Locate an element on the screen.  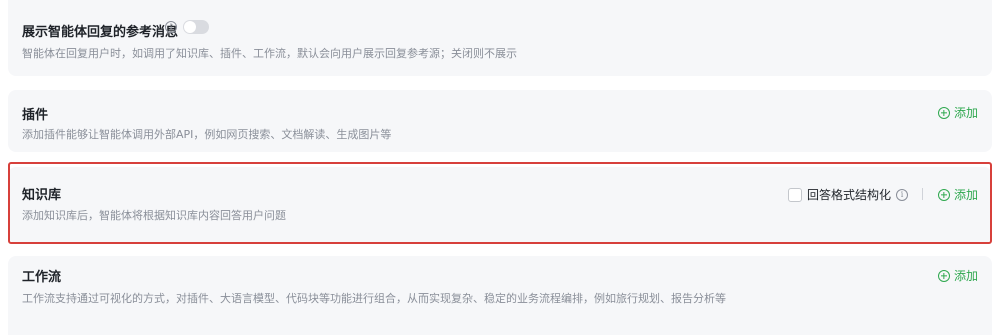
structured-answer-option: 回答格式结构化 i is located at coordinates (847, 194).